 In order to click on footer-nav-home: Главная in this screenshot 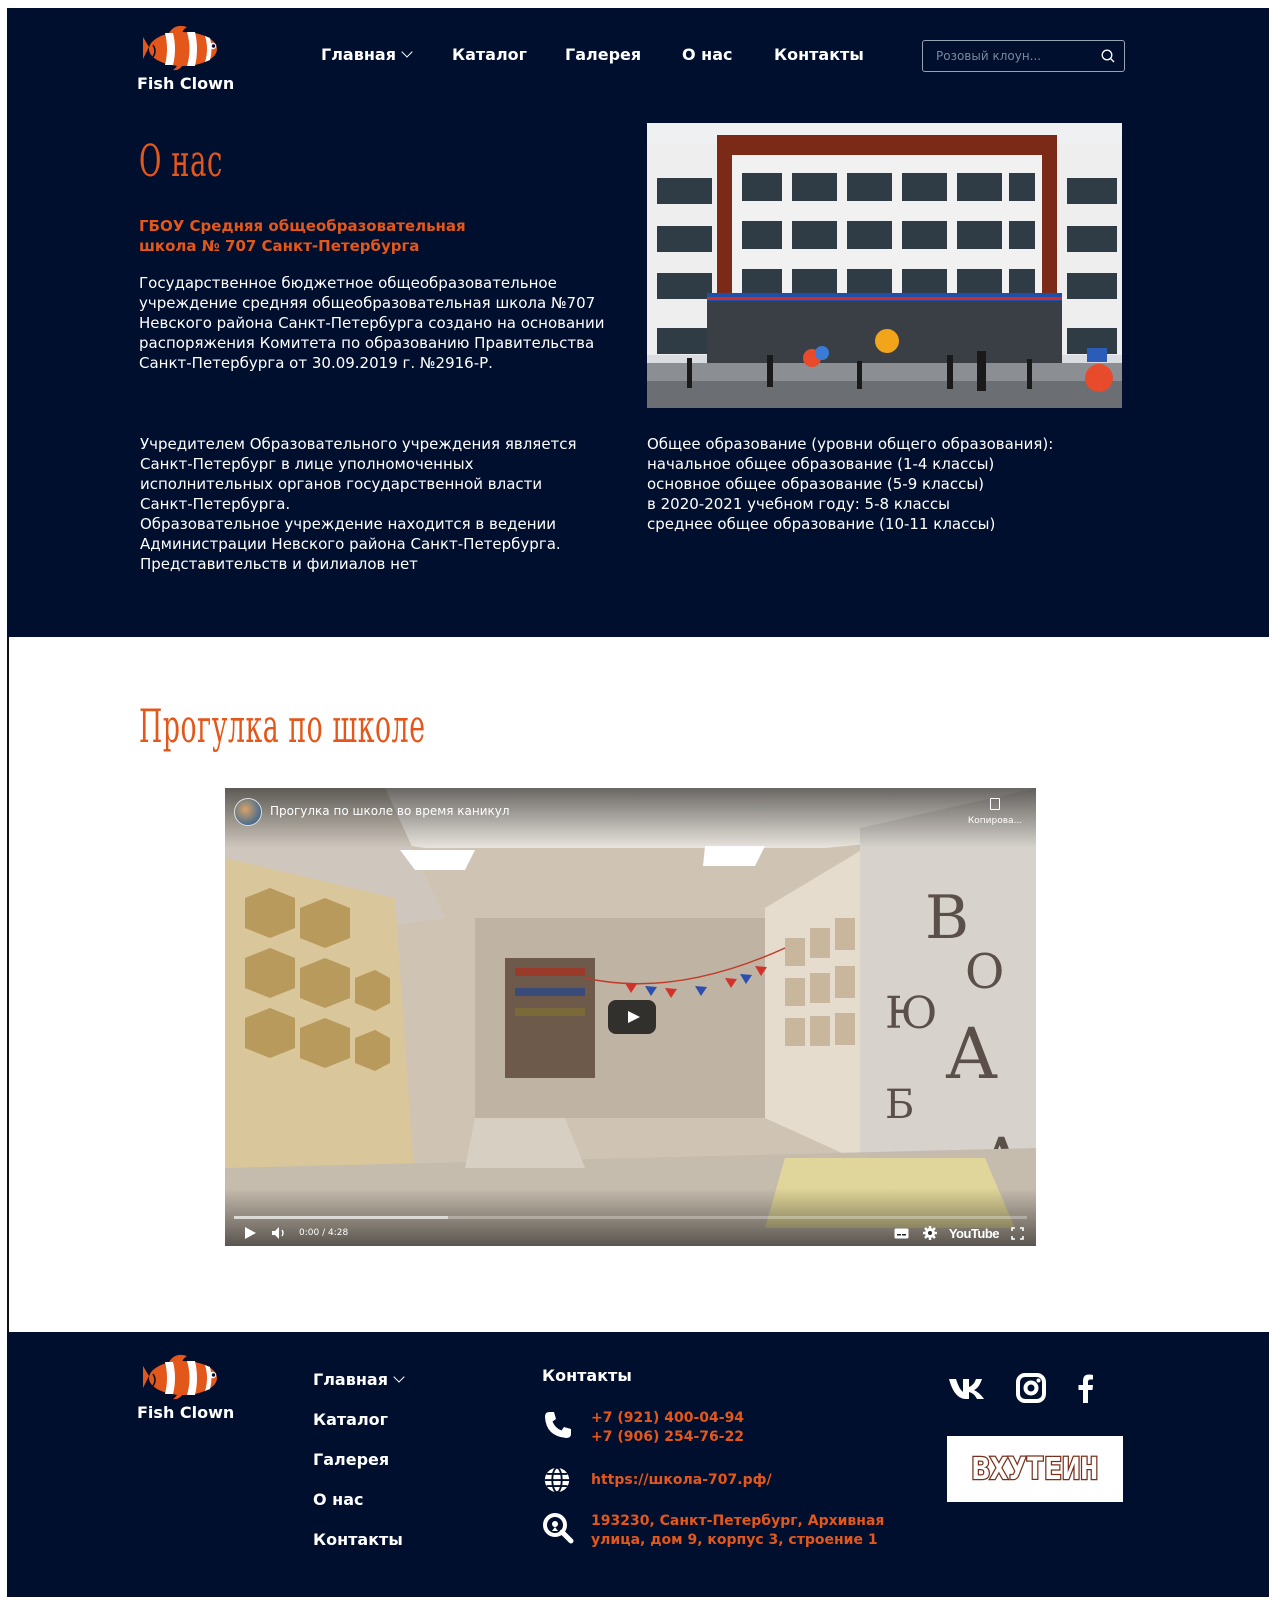, I will do `click(359, 1379)`.